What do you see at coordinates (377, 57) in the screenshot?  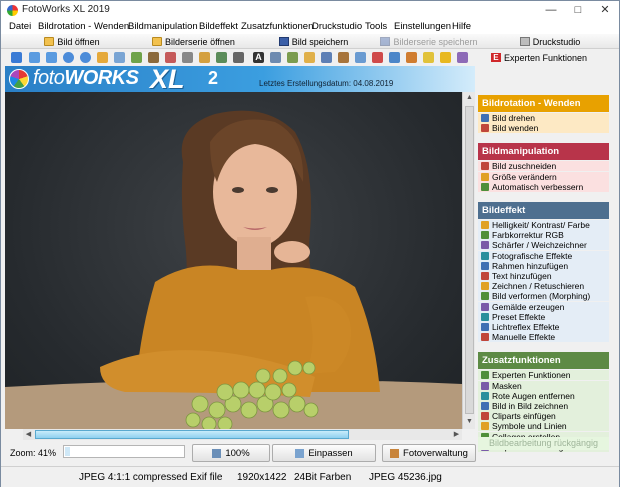 I see `redeye-icon` at bounding box center [377, 57].